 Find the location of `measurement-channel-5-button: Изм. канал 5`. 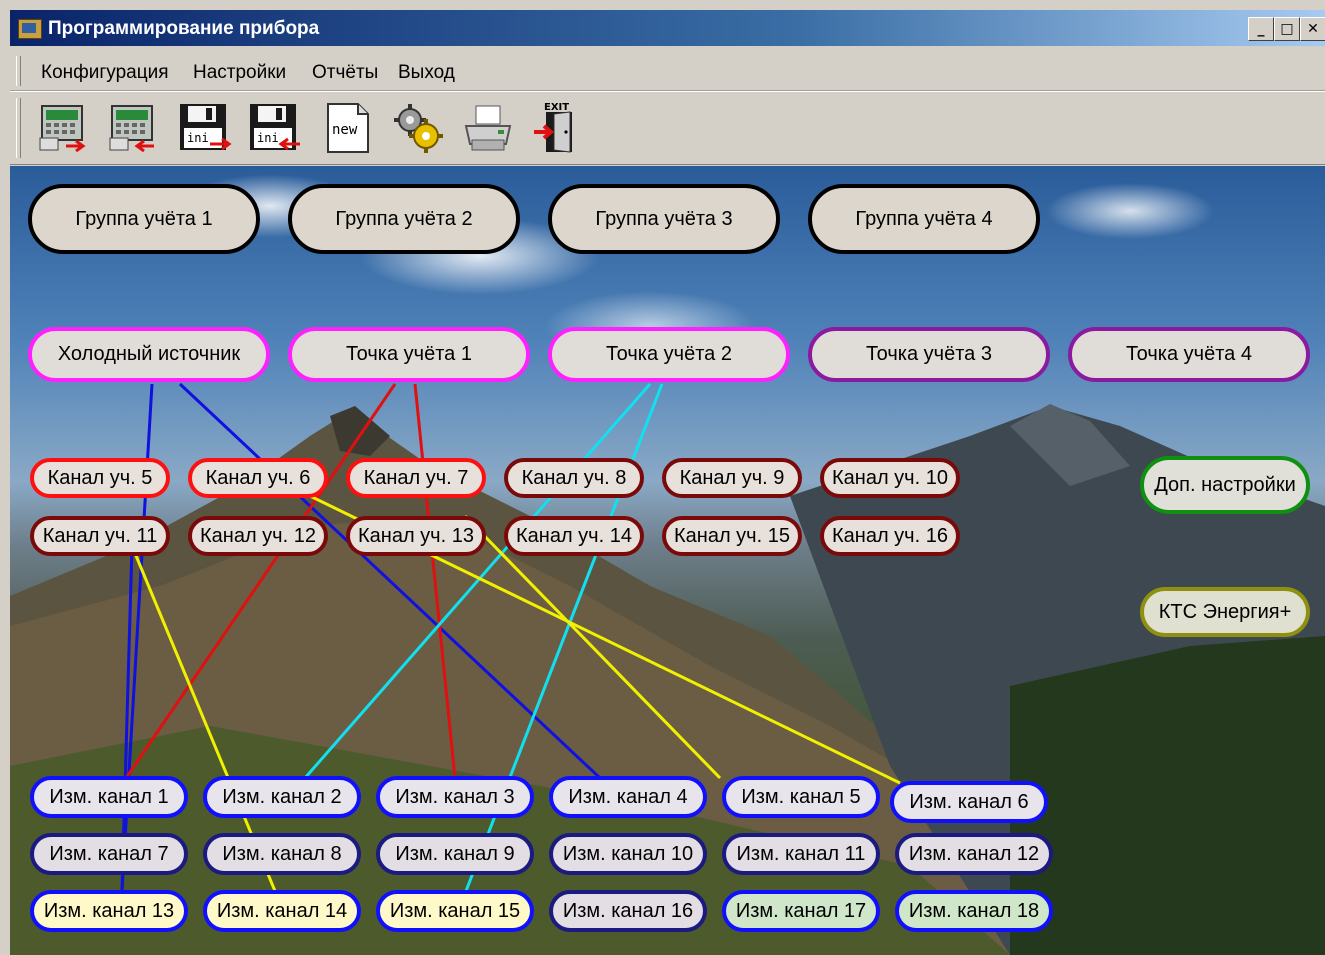

measurement-channel-5-button: Изм. канал 5 is located at coordinates (801, 797).